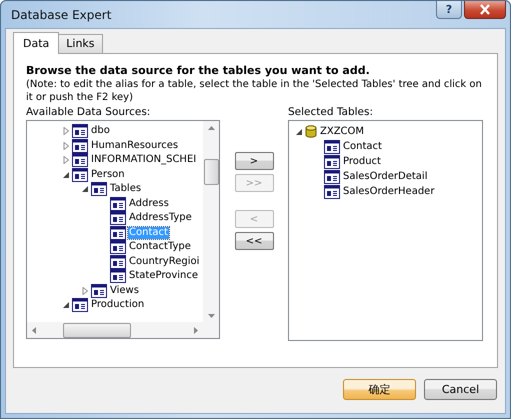 This screenshot has width=511, height=419. Describe the element at coordinates (160, 218) in the screenshot. I see `tree-item: AddressType` at that location.